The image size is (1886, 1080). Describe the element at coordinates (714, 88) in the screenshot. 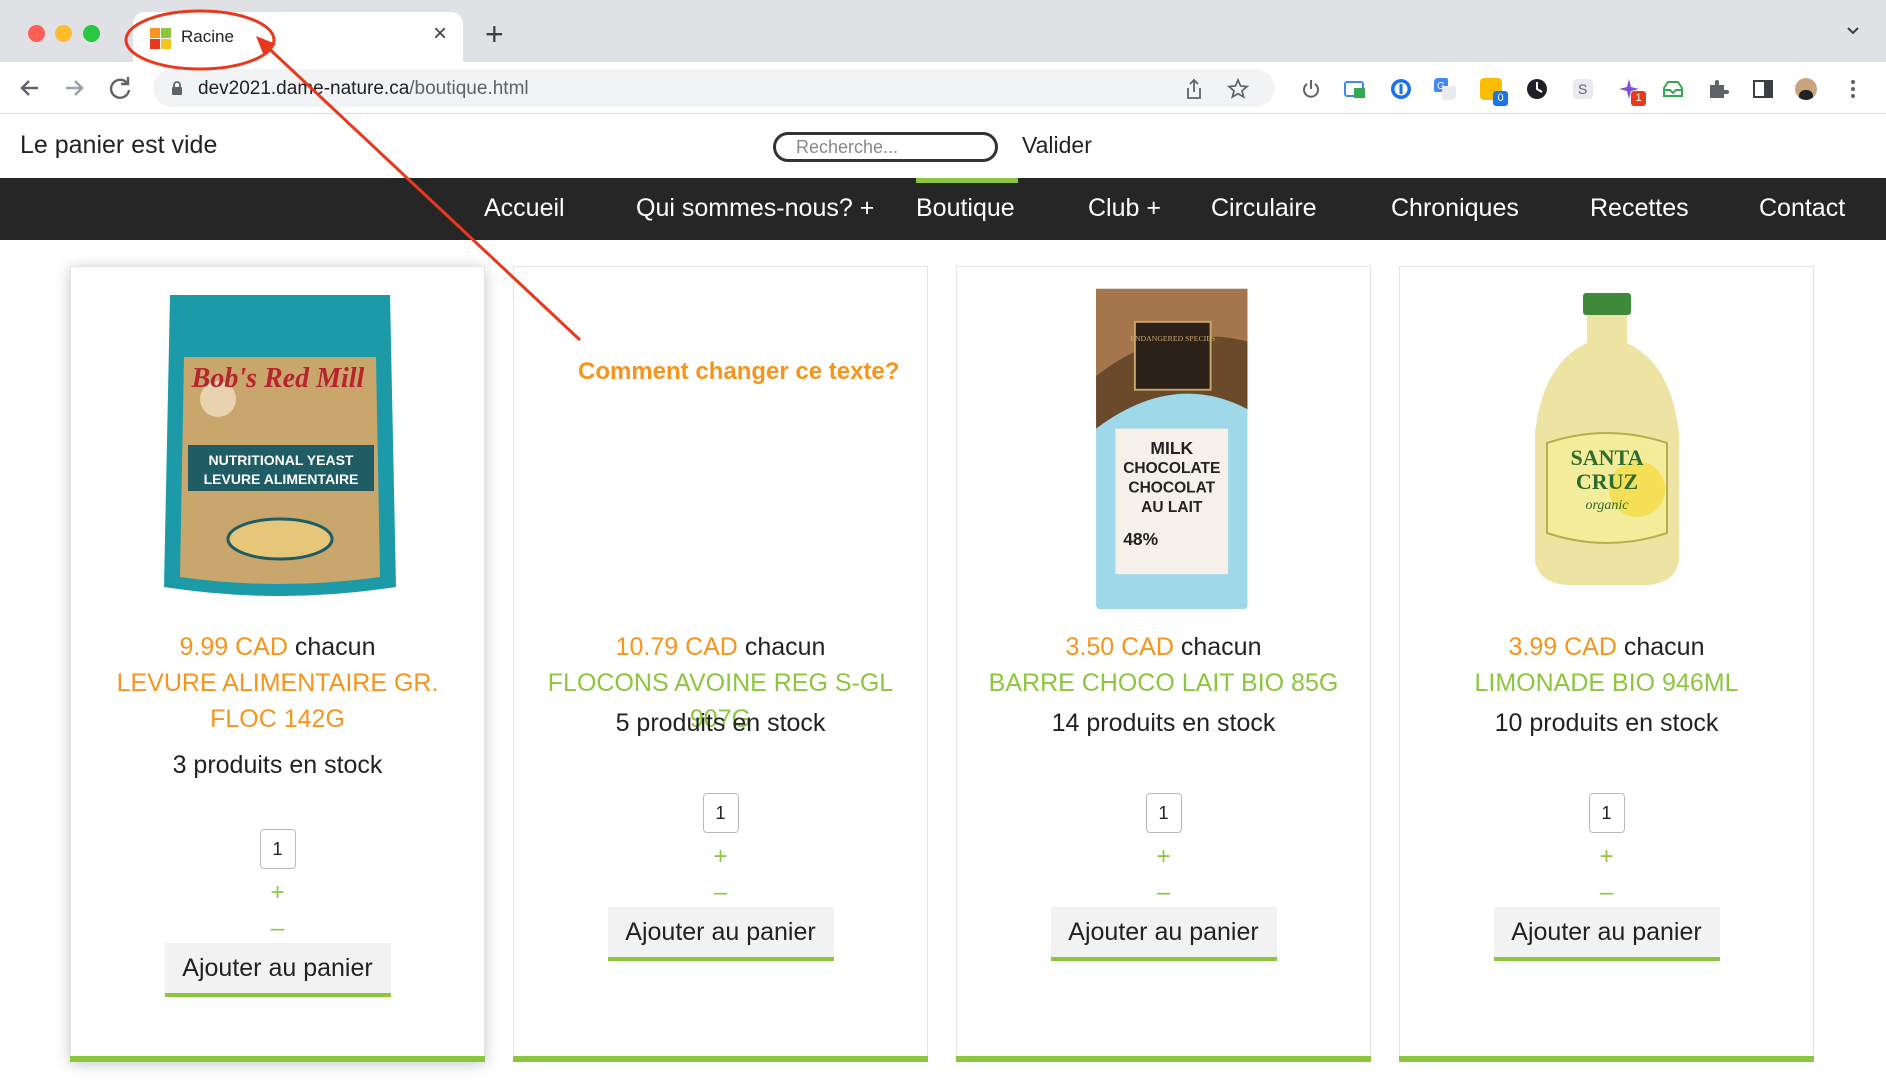

I see `address-bar: dev2021.dame-nature.ca/boutique.html` at that location.